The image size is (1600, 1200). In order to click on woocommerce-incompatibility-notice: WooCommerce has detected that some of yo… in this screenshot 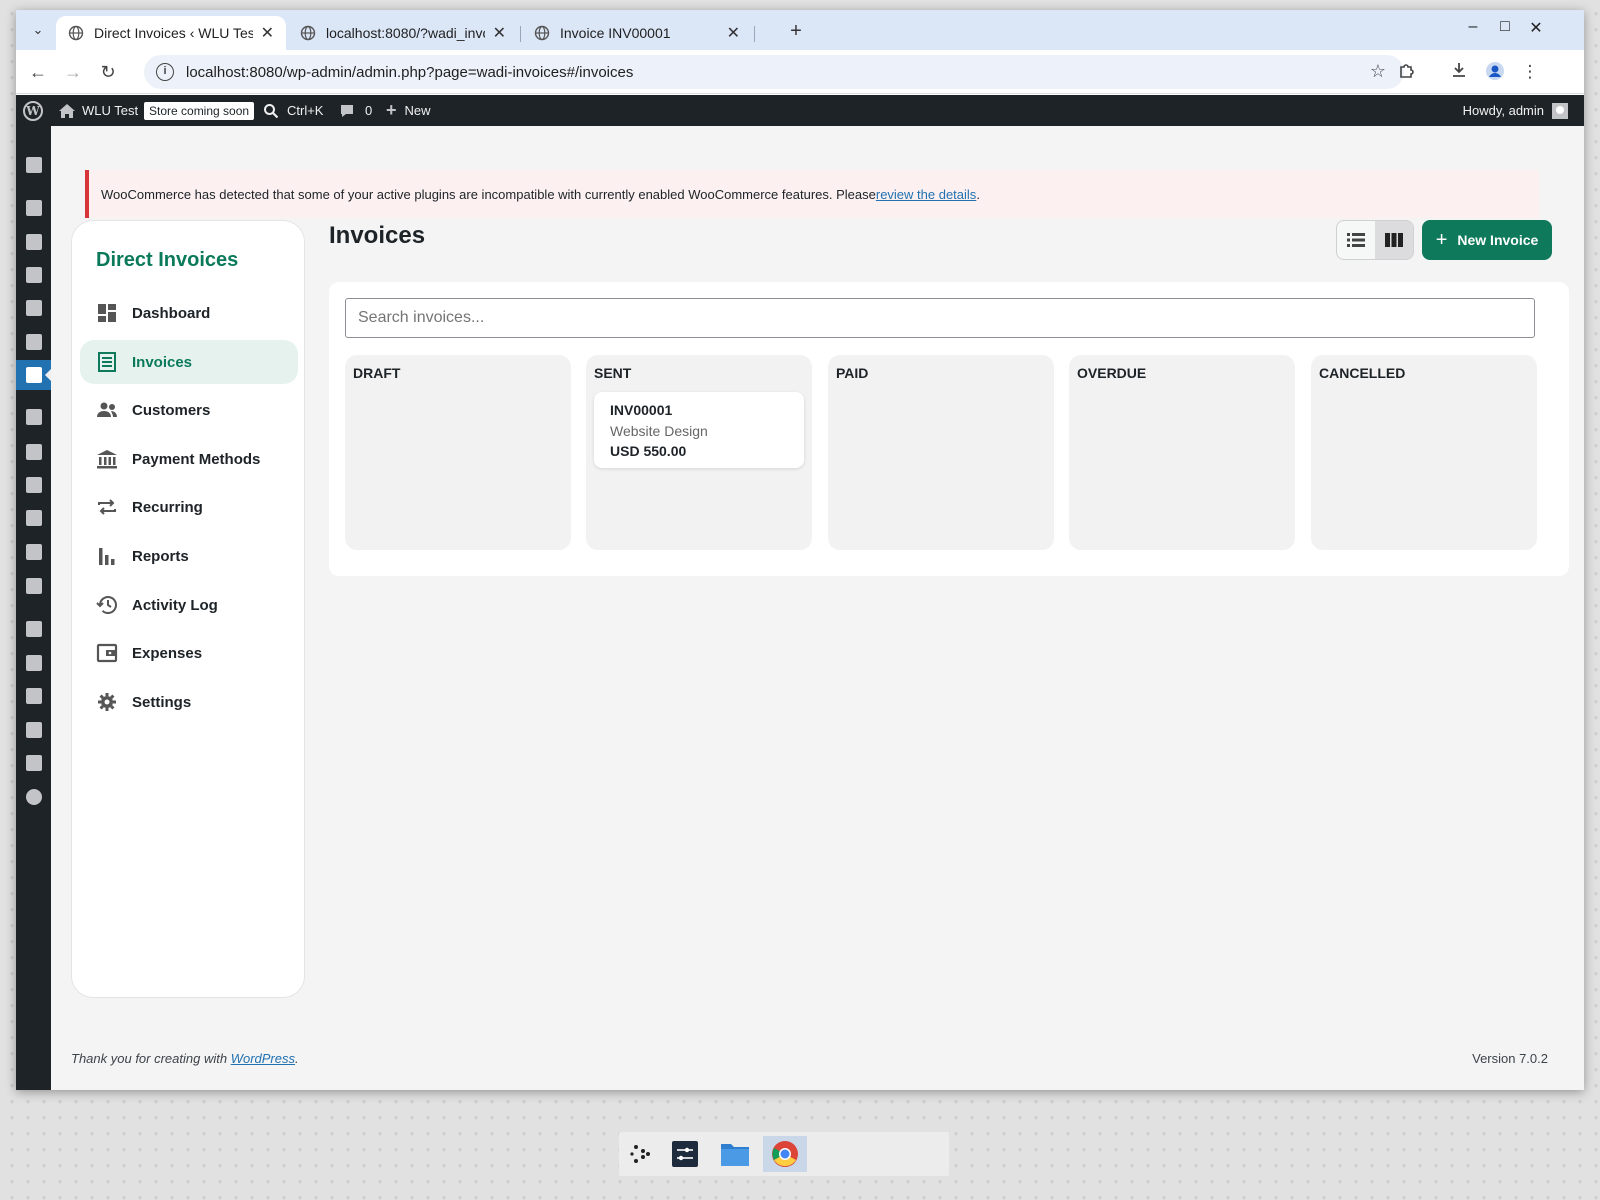, I will do `click(812, 194)`.